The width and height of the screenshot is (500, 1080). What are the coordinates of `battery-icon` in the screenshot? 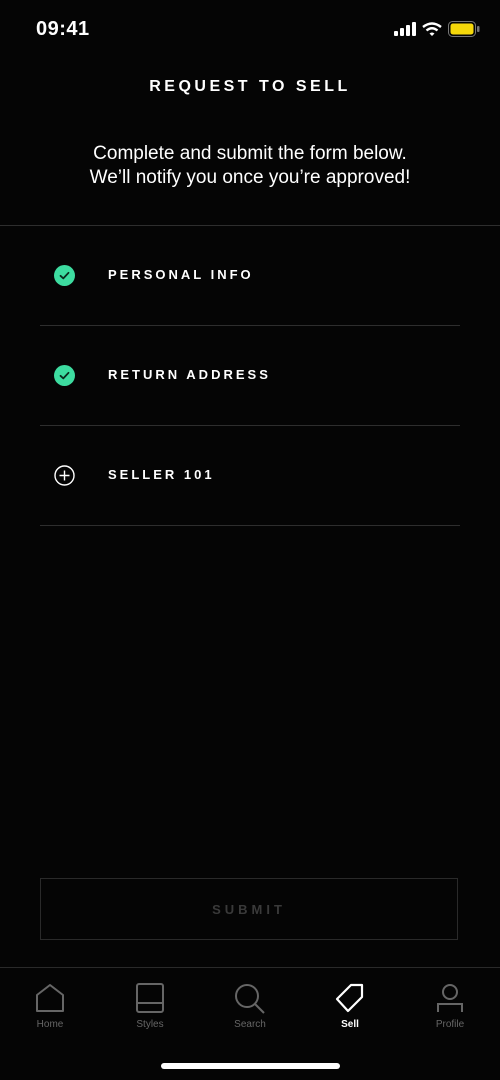 It's located at (464, 29).